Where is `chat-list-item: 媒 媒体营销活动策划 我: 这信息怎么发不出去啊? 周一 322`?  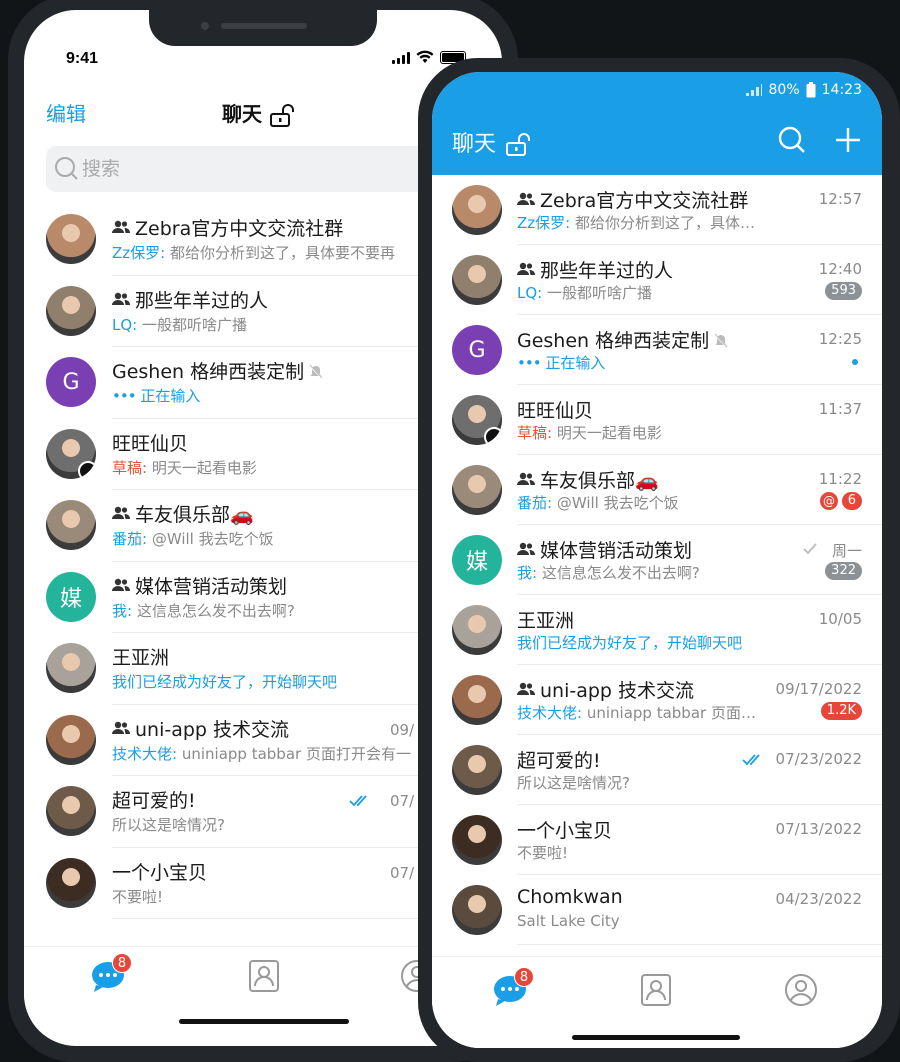
chat-list-item: 媒 媒体营销活动策划 我: 这信息怎么发不出去啊? 周一 322 is located at coordinates (657, 560).